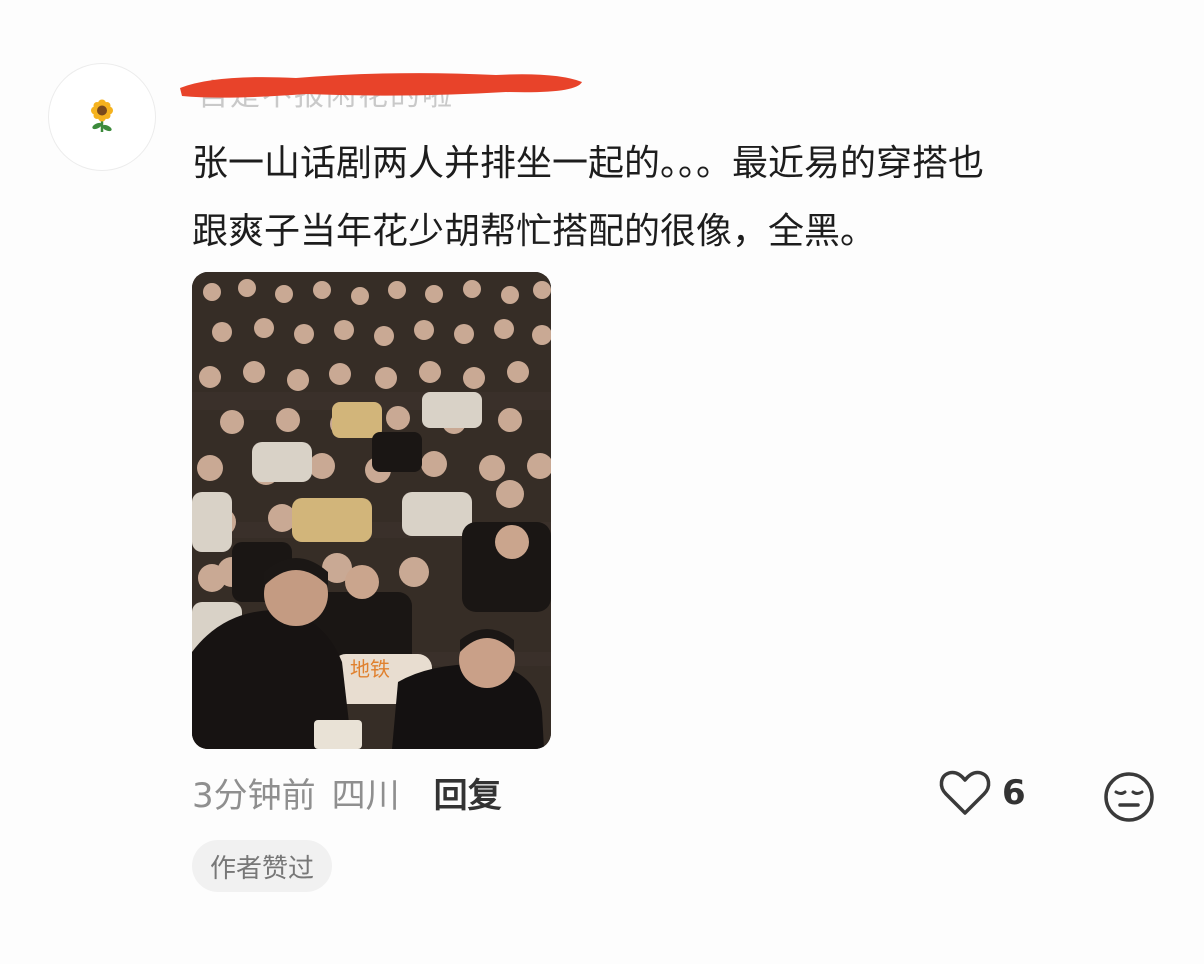  I want to click on author-liked-badge: 作者赞过, so click(262, 866).